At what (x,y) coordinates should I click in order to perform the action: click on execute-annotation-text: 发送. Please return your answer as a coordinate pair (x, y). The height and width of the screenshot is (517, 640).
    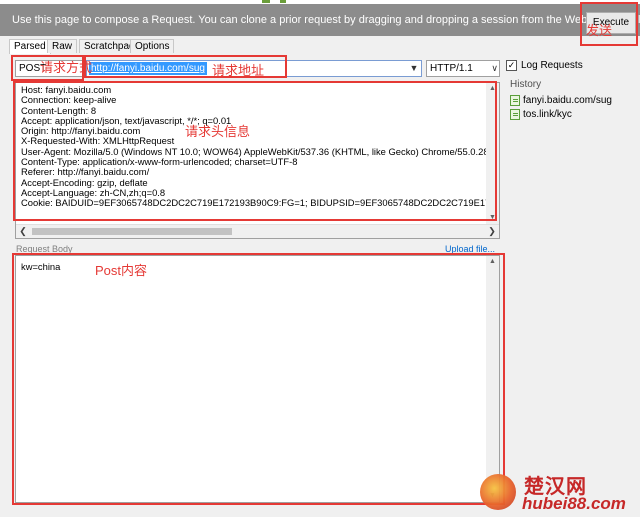
    Looking at the image, I should click on (599, 30).